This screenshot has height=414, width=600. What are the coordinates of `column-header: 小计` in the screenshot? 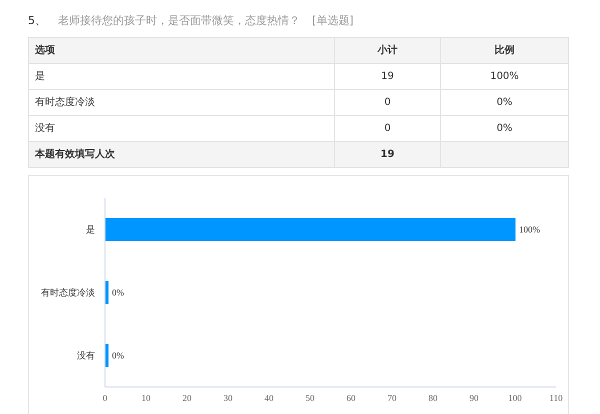 It's located at (387, 51).